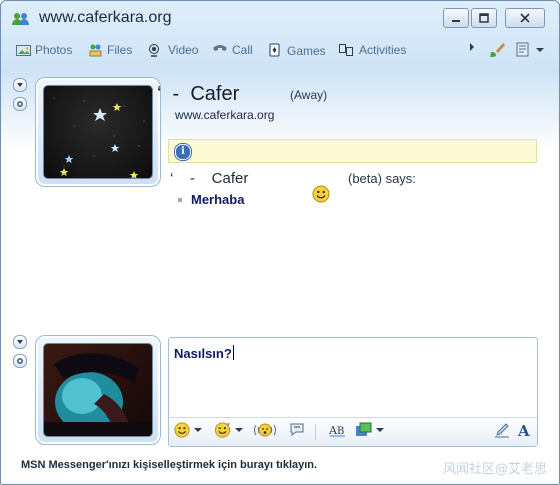  What do you see at coordinates (95, 50) in the screenshot?
I see `files-icon` at bounding box center [95, 50].